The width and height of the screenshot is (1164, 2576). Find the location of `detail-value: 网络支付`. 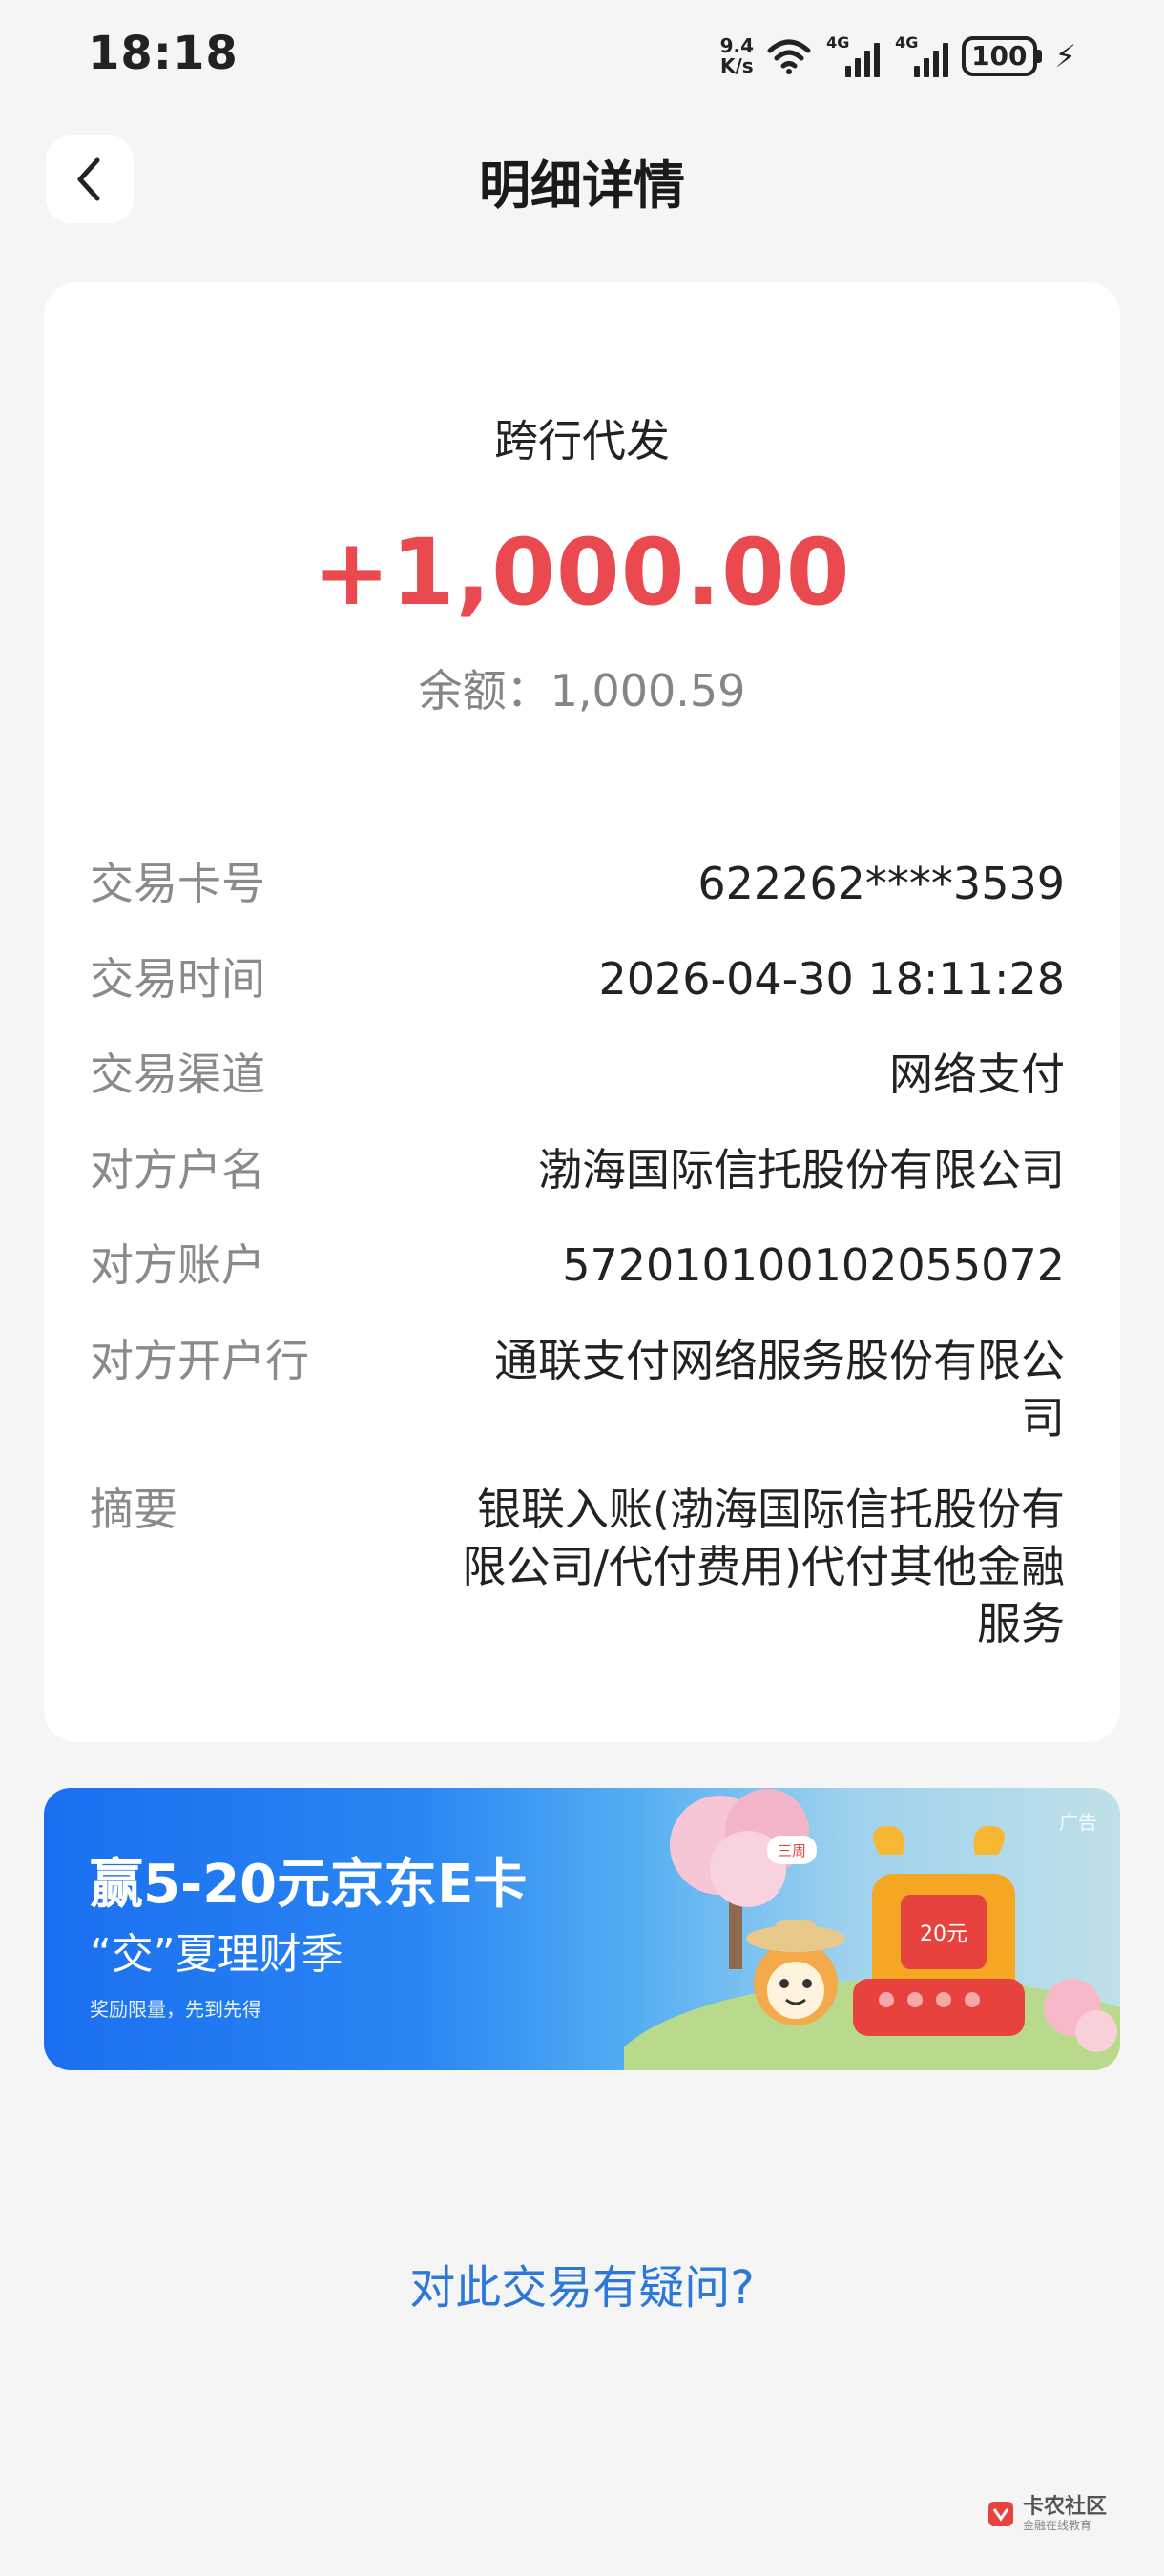

detail-value: 网络支付 is located at coordinates (977, 1074).